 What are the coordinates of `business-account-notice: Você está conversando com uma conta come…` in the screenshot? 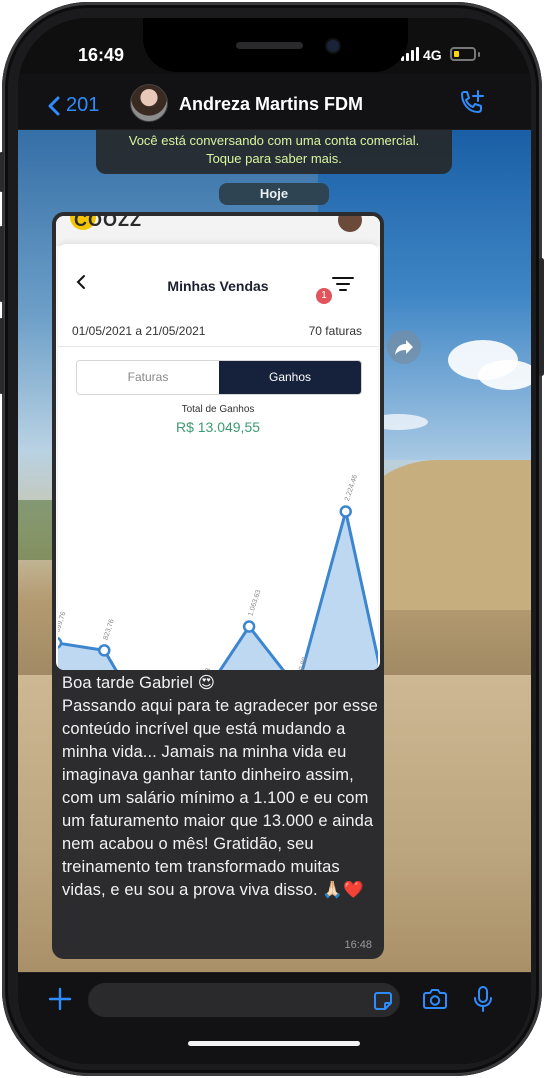 It's located at (274, 152).